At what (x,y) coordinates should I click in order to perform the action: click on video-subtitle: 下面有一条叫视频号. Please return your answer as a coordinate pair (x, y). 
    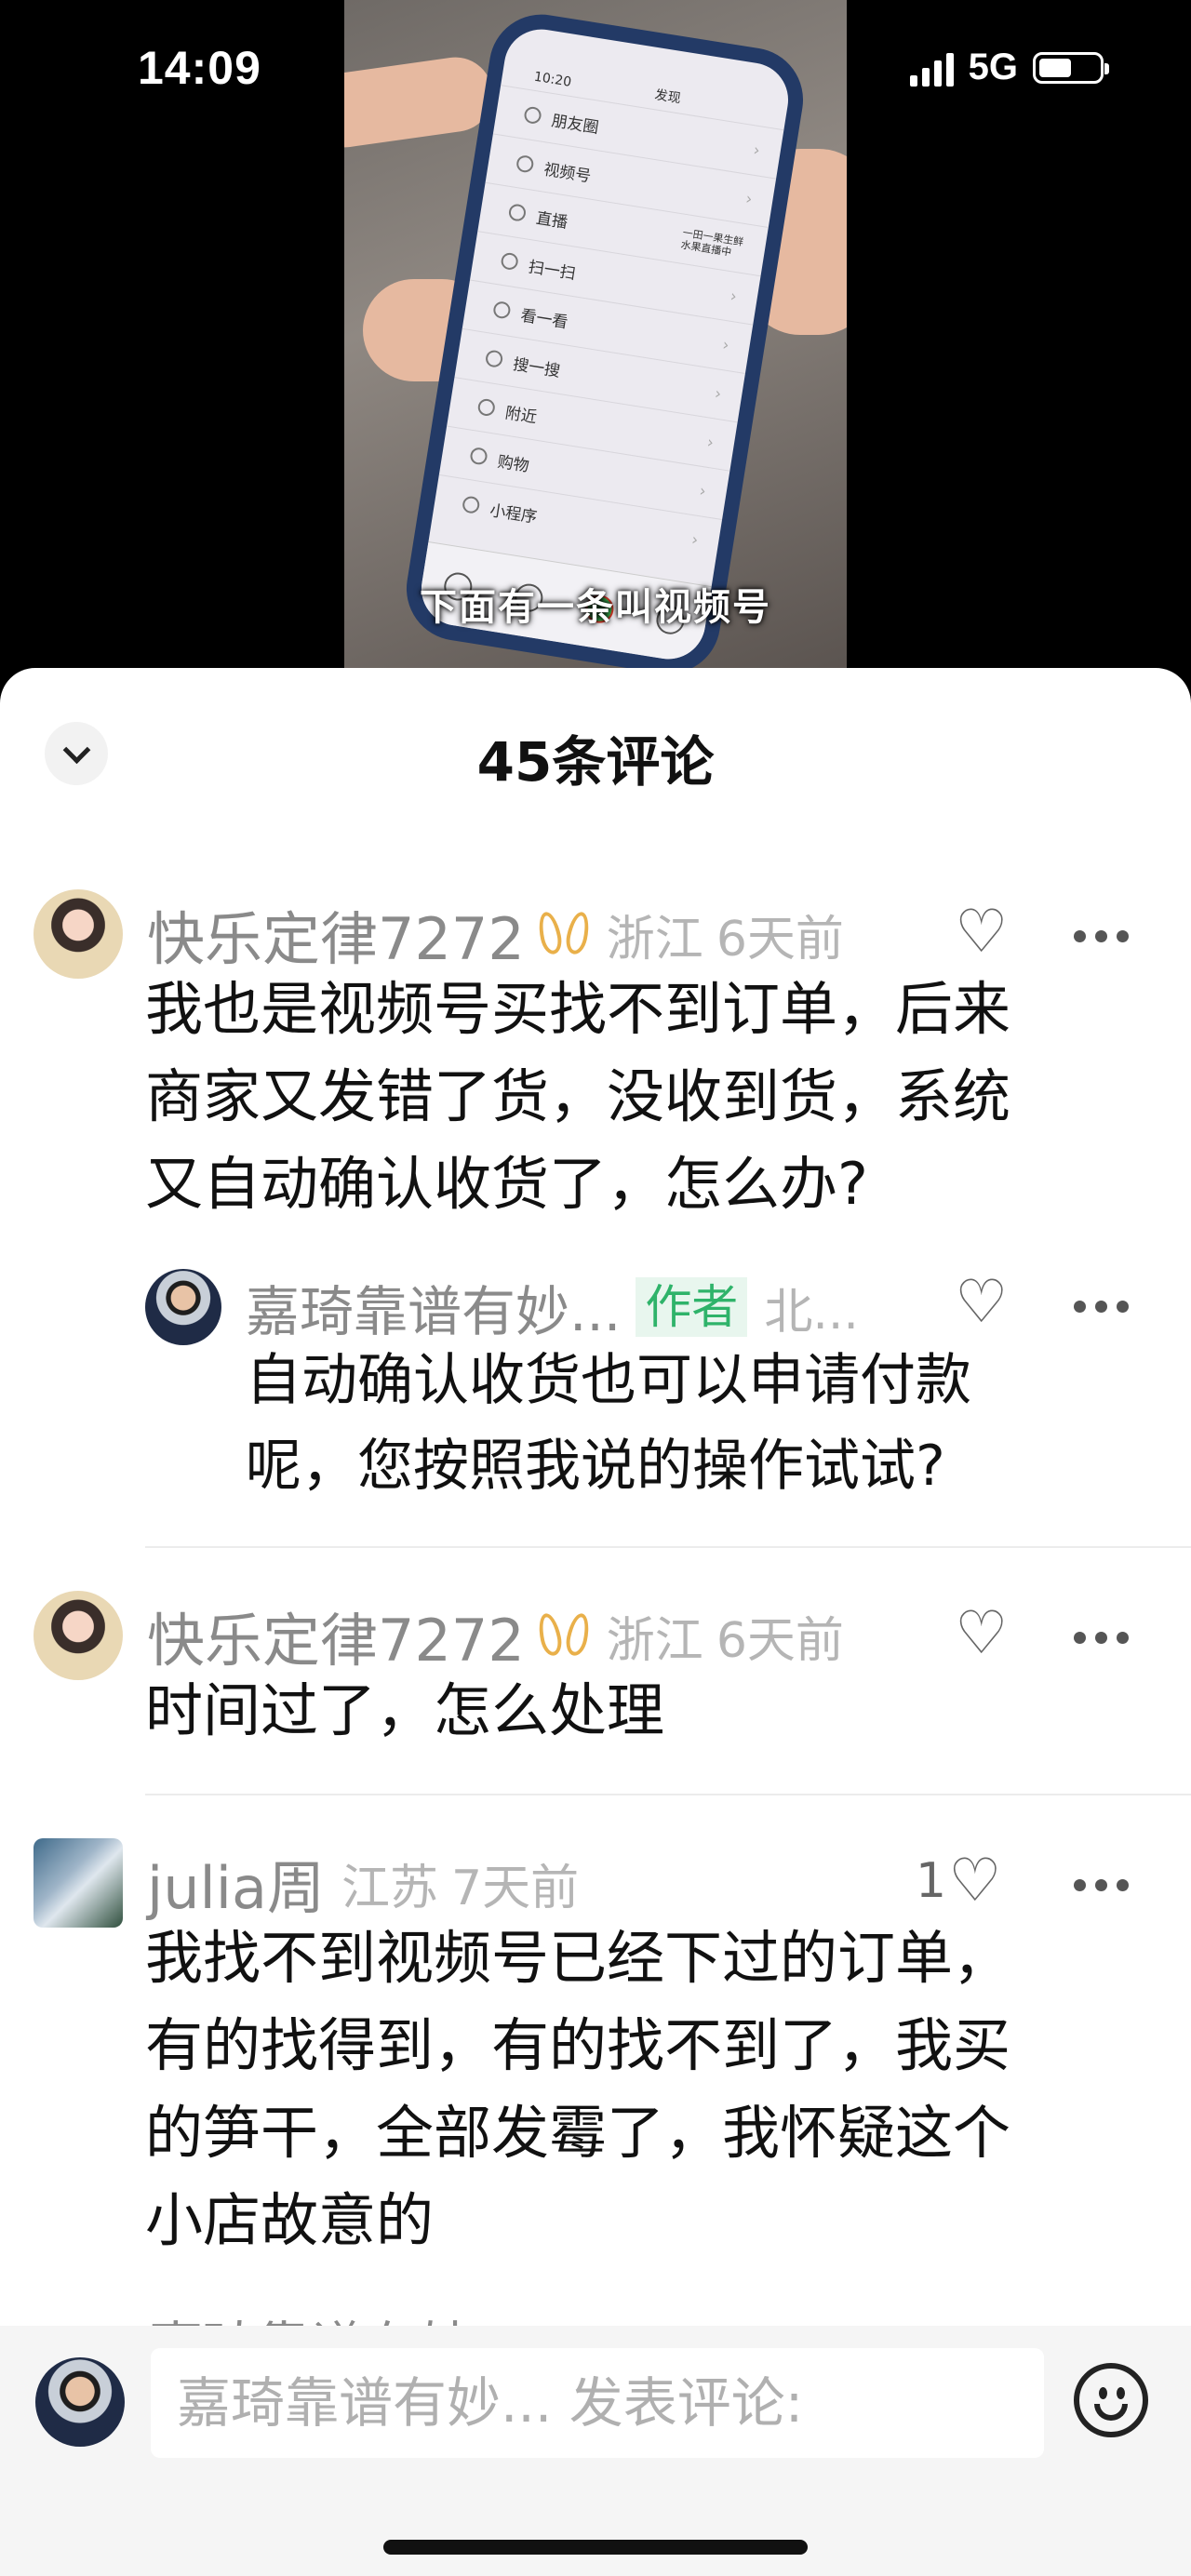
    Looking at the image, I should click on (595, 607).